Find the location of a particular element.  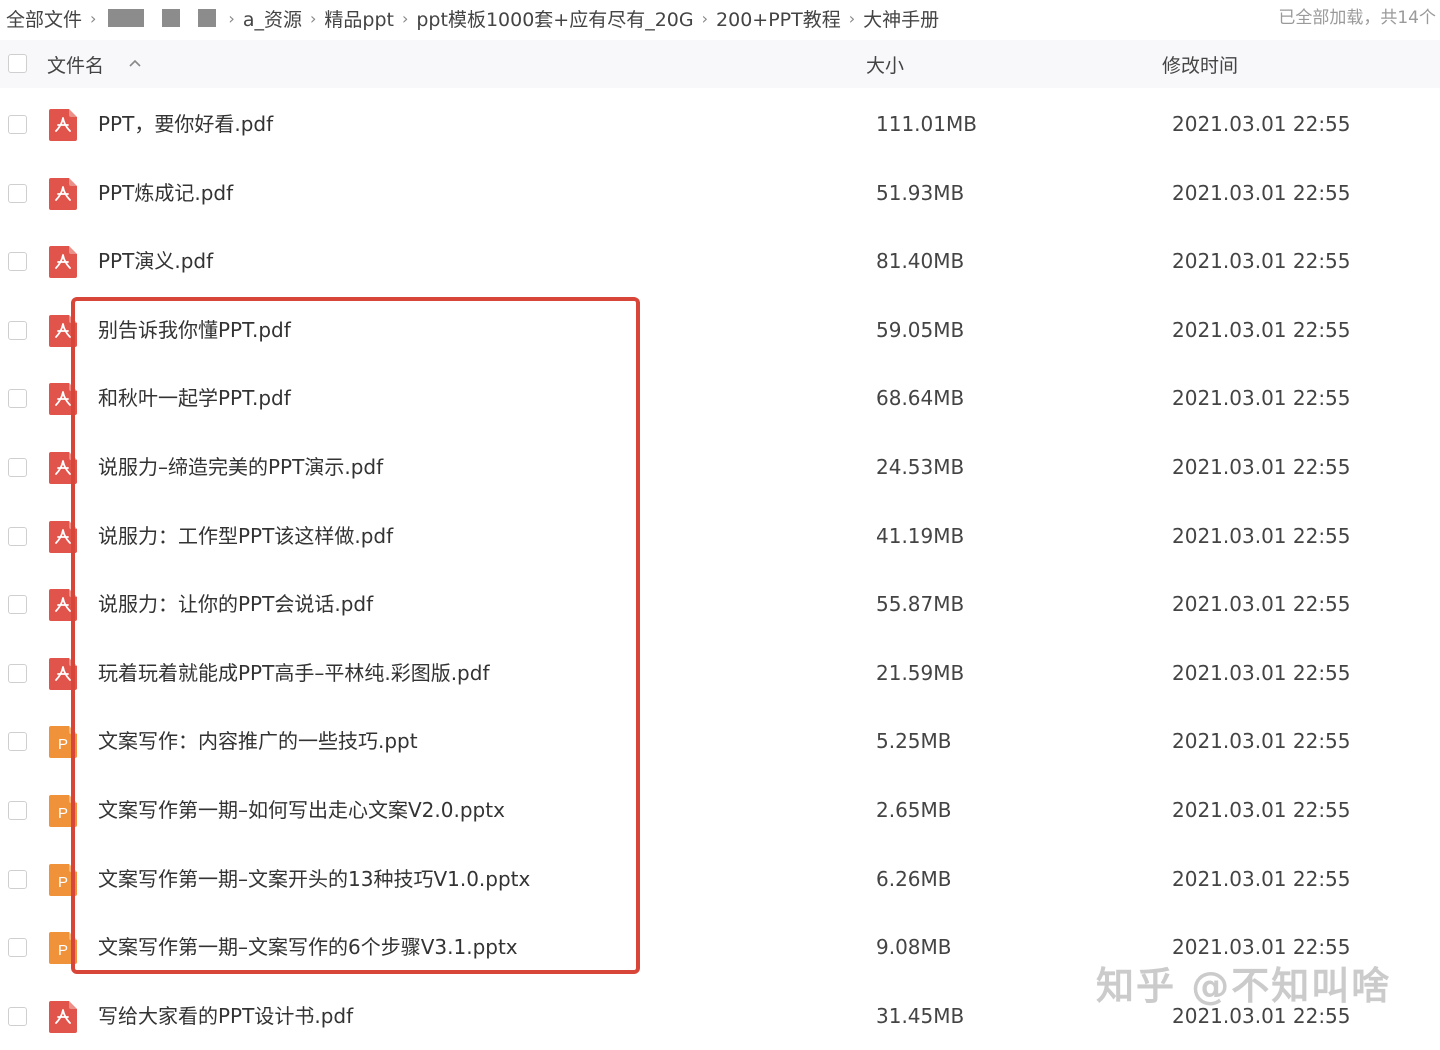

file-row: 别告诉我你懂PPT.pdf 59.05MB 2021.03.01 22:55 is located at coordinates (720, 330).